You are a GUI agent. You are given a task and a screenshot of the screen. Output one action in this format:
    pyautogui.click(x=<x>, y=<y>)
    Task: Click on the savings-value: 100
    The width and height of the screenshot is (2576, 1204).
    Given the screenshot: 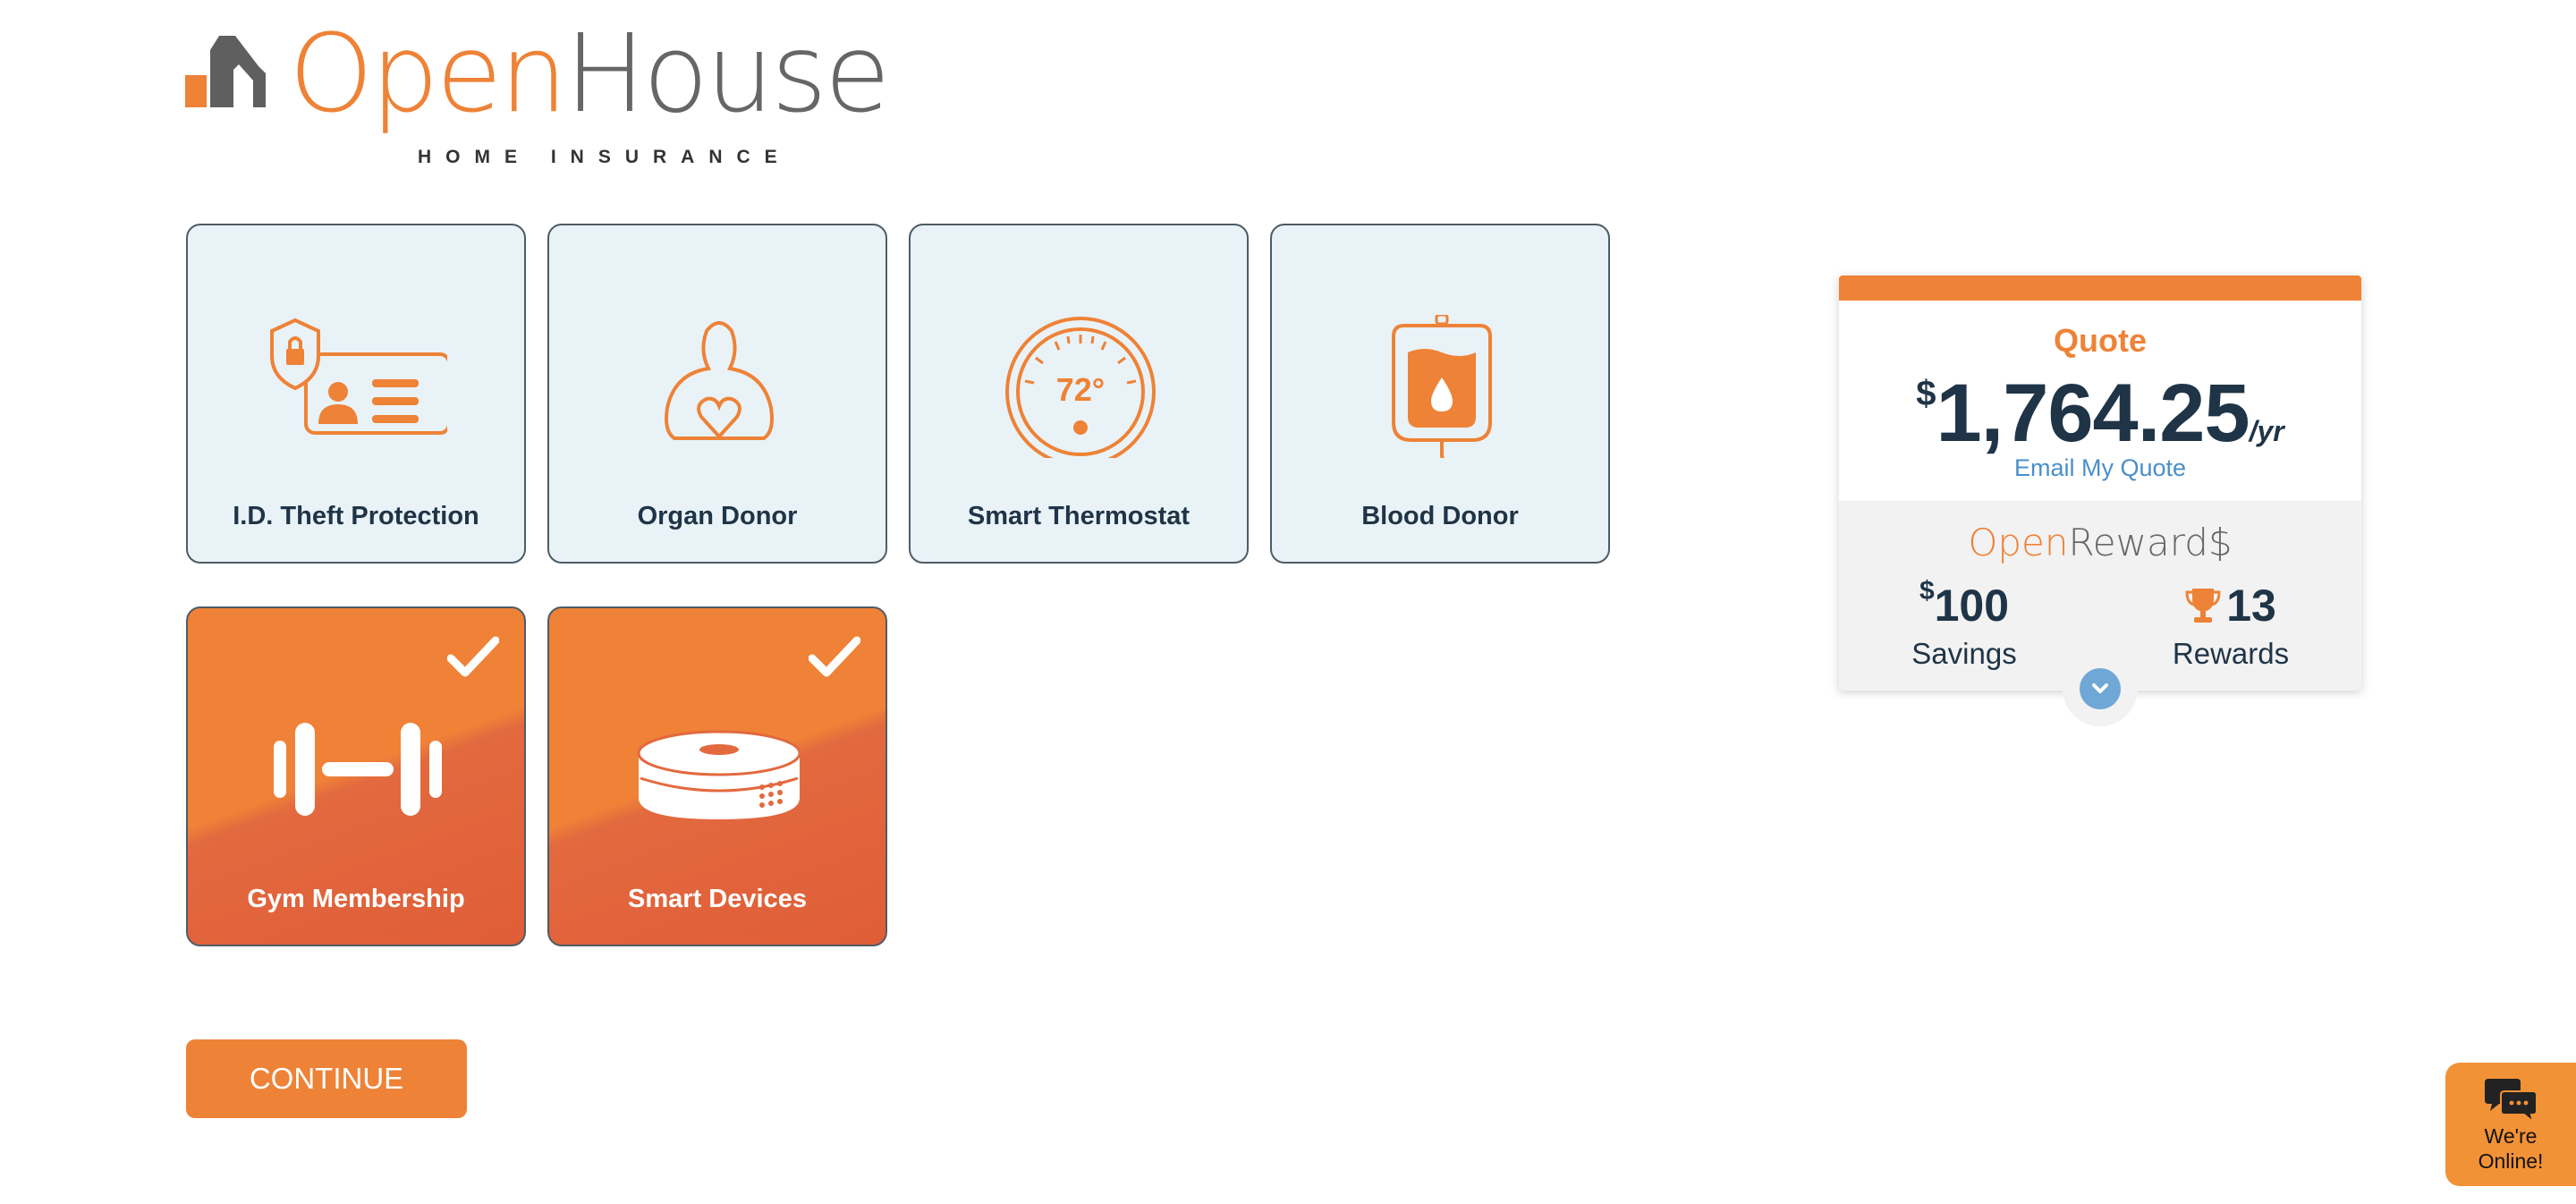 What is the action you would take?
    pyautogui.click(x=1972, y=606)
    